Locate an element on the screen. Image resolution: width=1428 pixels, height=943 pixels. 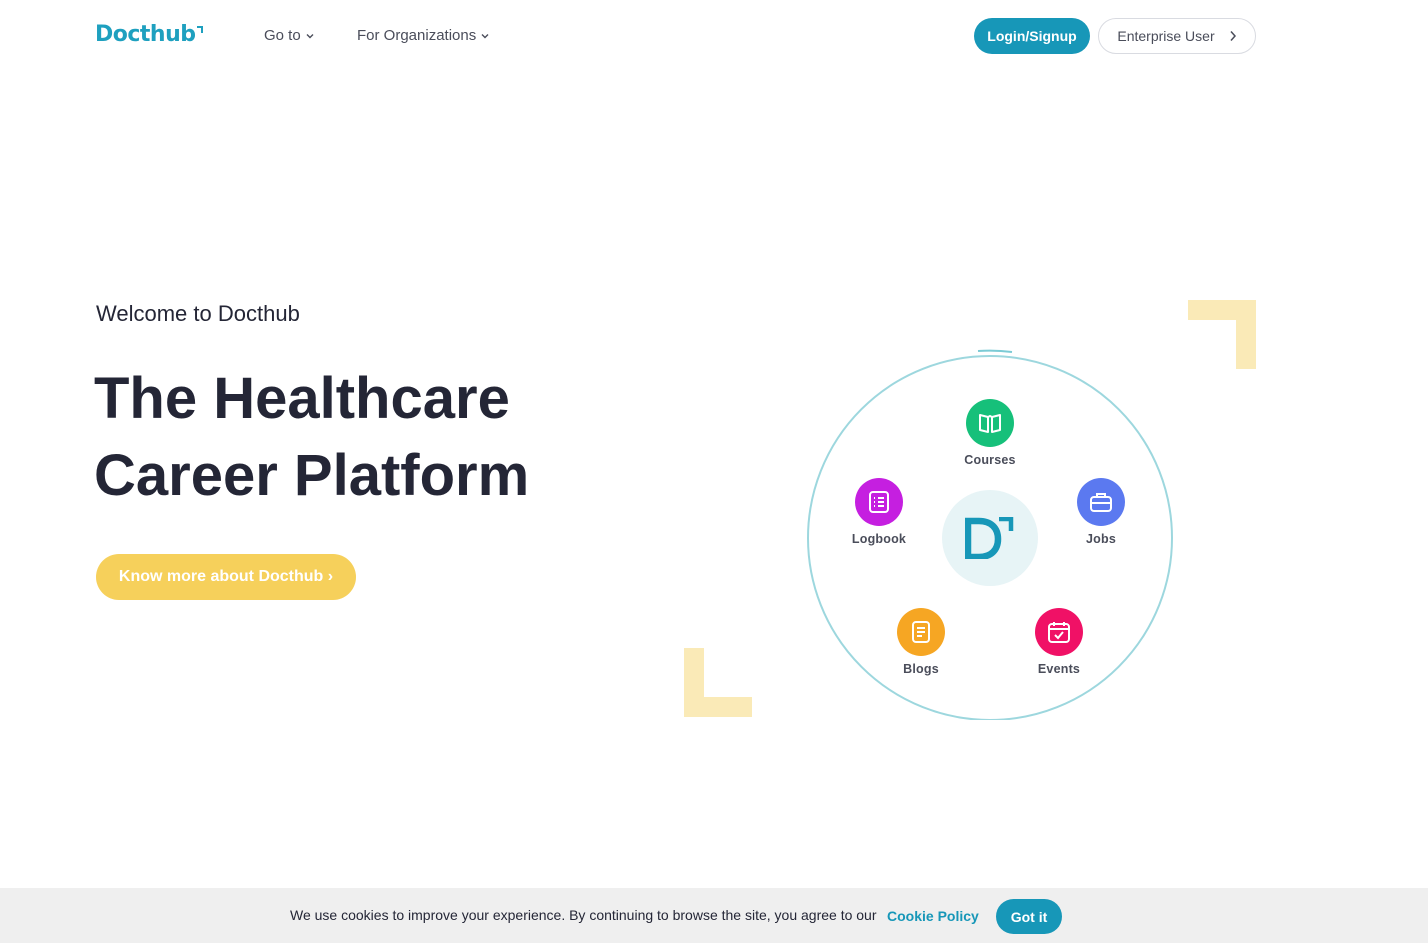
calendar-icon is located at coordinates (1059, 632).